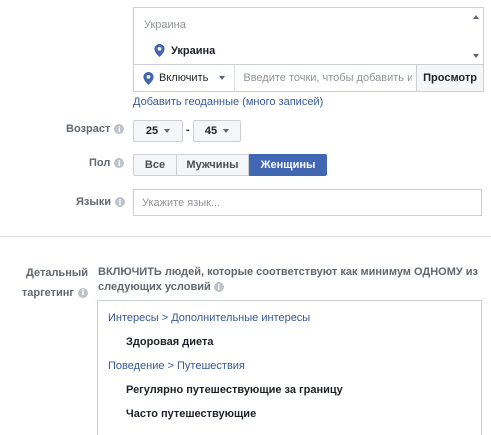 Image resolution: width=491 pixels, height=435 pixels. Describe the element at coordinates (193, 50) in the screenshot. I see `selected-location-label: Украина` at that location.